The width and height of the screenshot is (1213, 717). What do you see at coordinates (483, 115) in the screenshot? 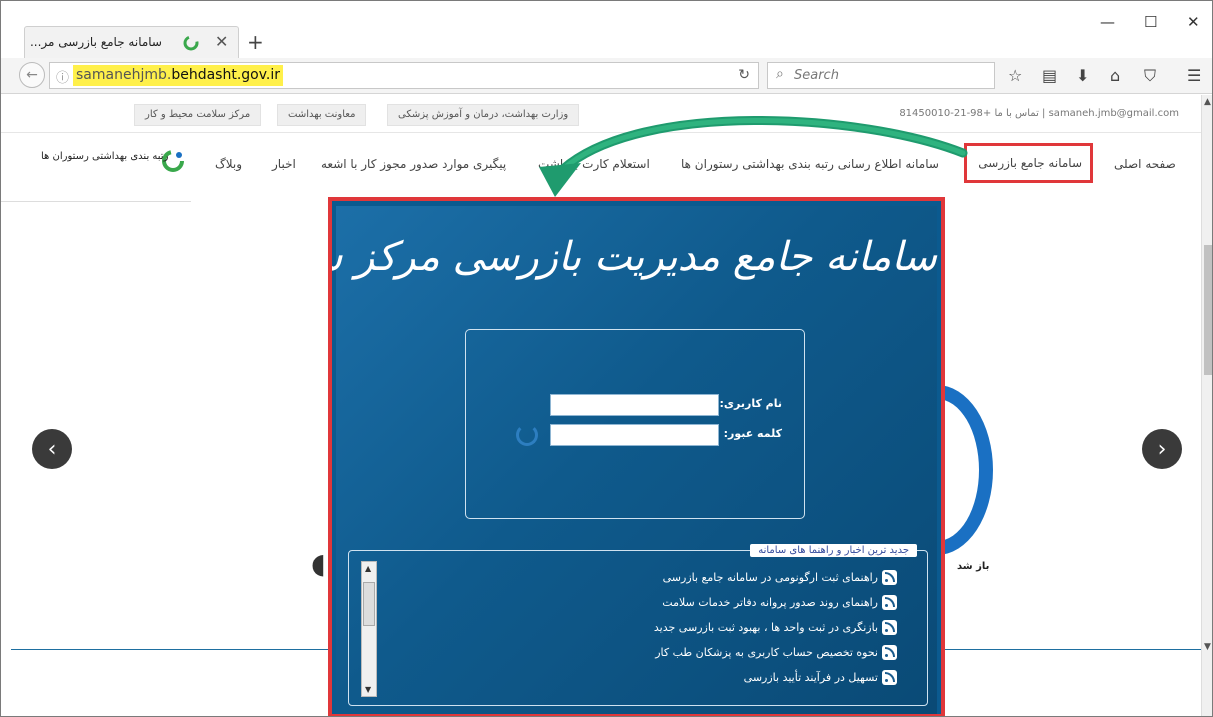
I see `ministry-link: وزارت بهداشت، درمان و آموزش پزشکی` at bounding box center [483, 115].